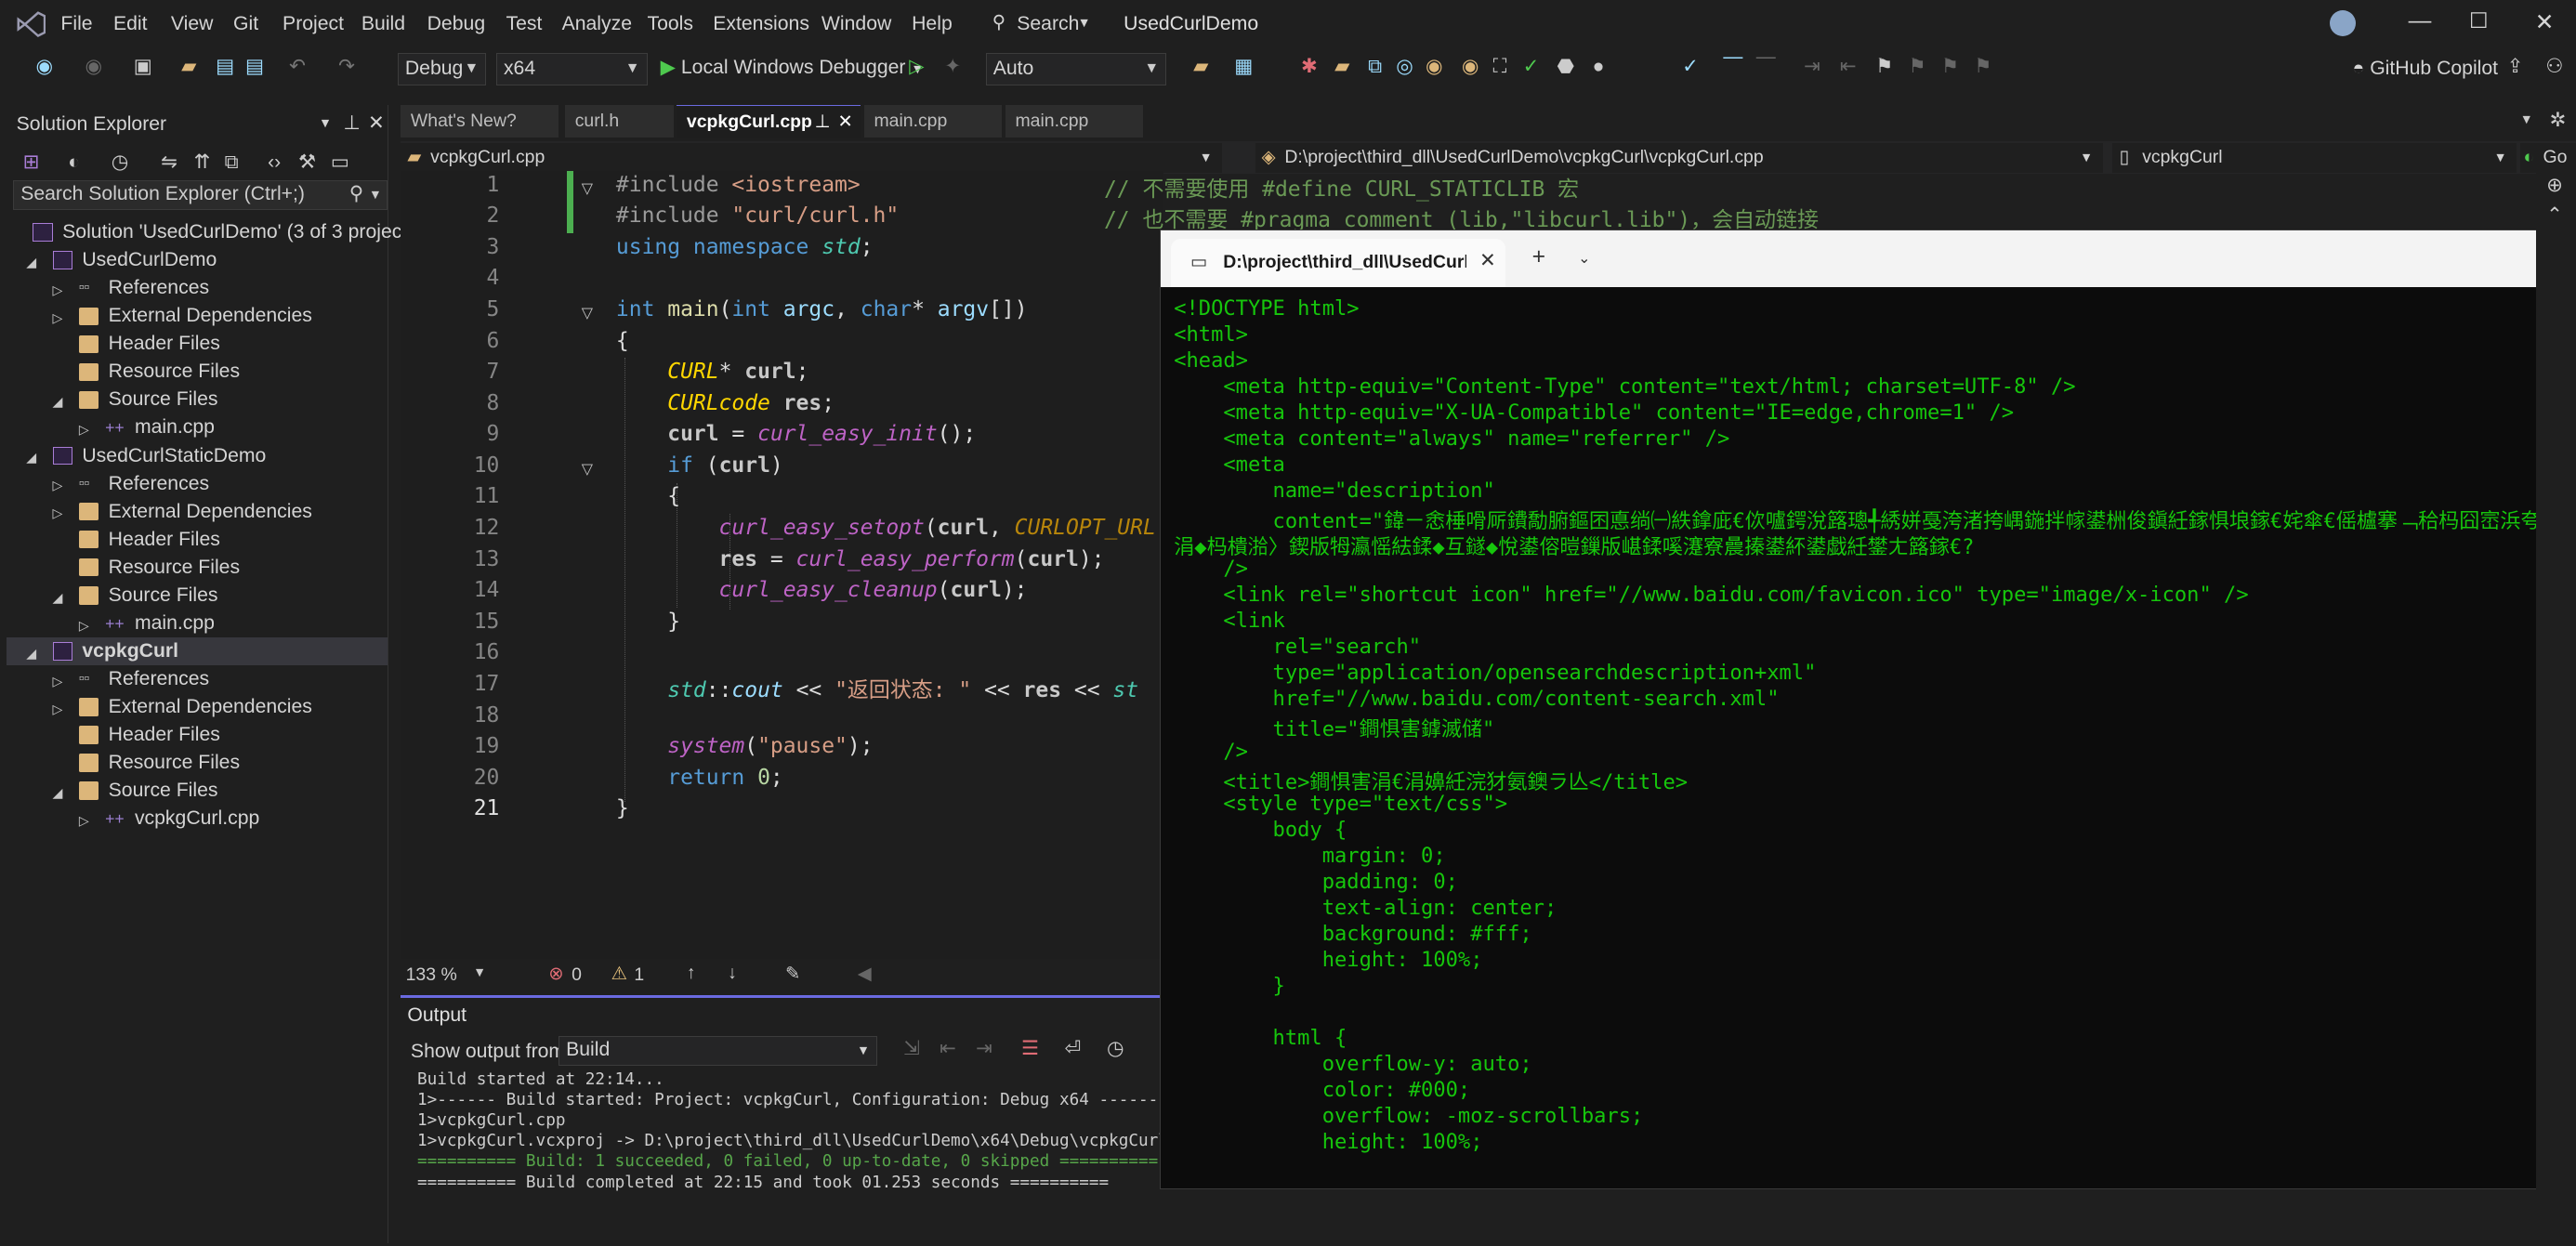 The height and width of the screenshot is (1246, 2576). What do you see at coordinates (1884, 67) in the screenshot?
I see `bookmark-icon: ⚑` at bounding box center [1884, 67].